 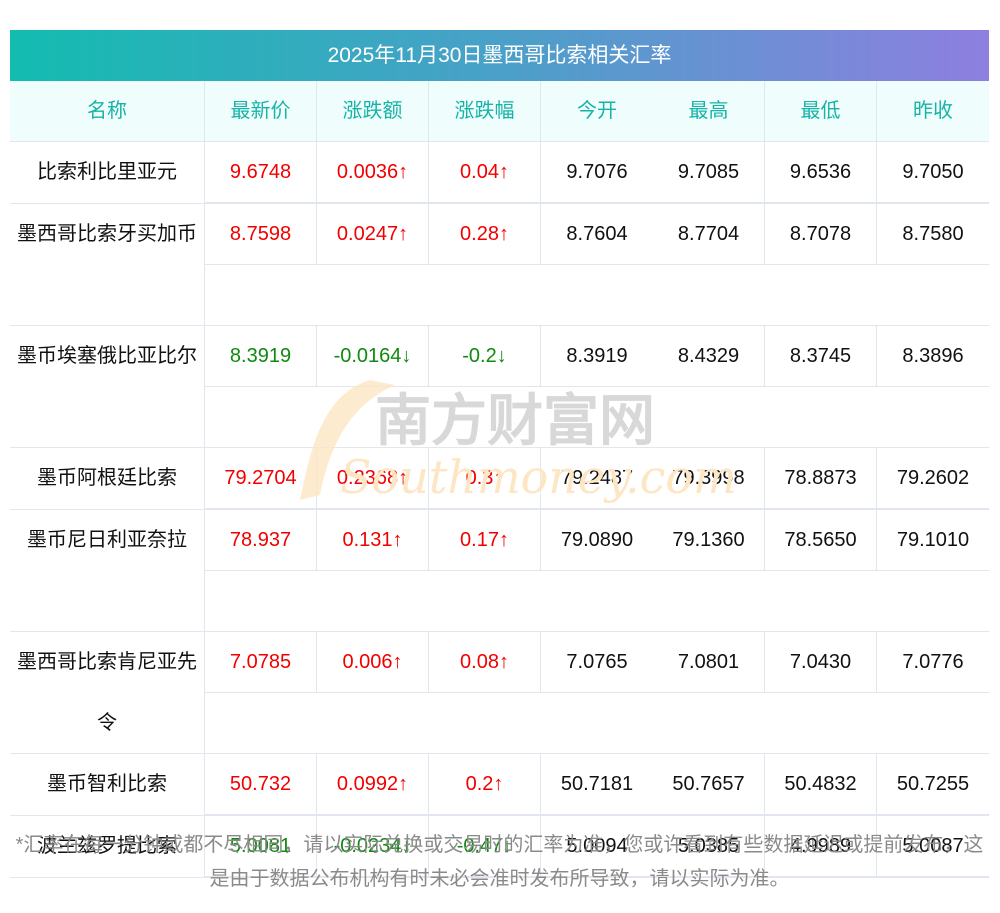 I want to click on cell-low: 7.0430, so click(x=821, y=662).